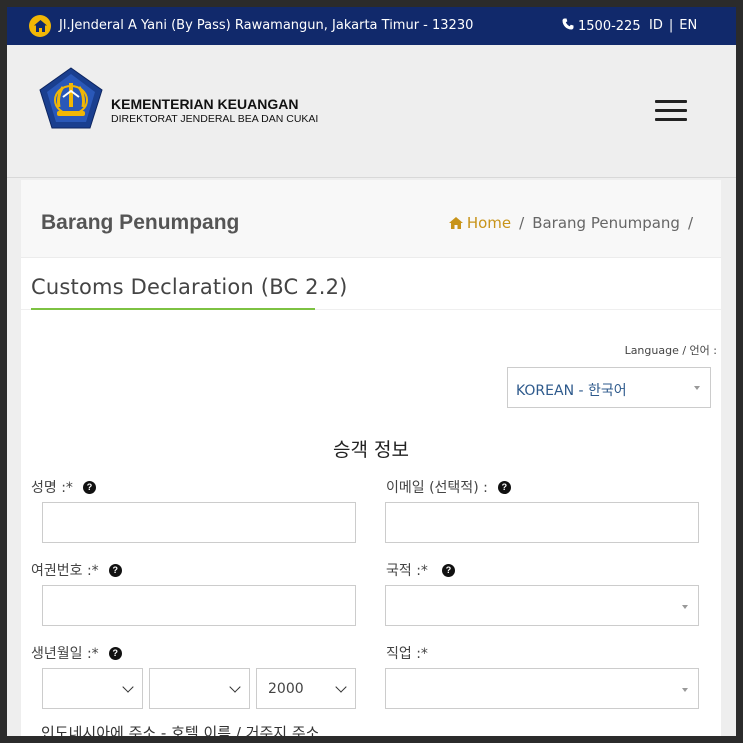 This screenshot has height=743, width=743. Describe the element at coordinates (606, 223) in the screenshot. I see `breadcrumb-current: Barang Penumpang` at that location.